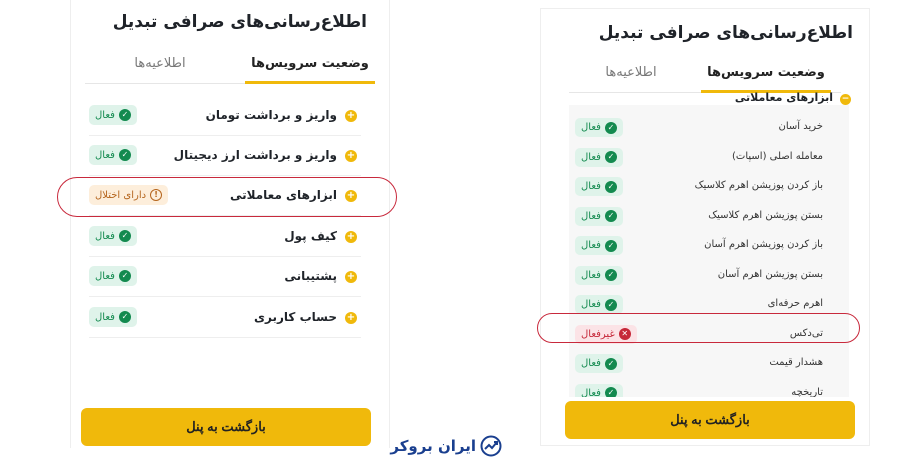 The height and width of the screenshot is (471, 900). What do you see at coordinates (800, 126) in the screenshot?
I see `sub-service-label: خرید آسان` at bounding box center [800, 126].